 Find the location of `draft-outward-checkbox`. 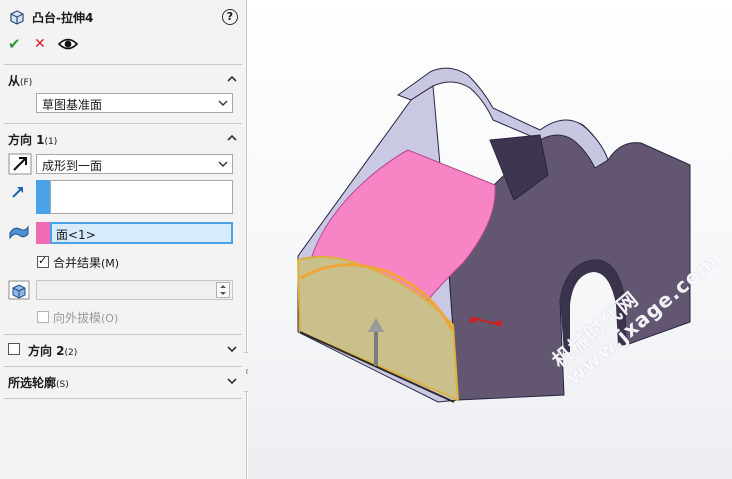

draft-outward-checkbox is located at coordinates (43, 317).